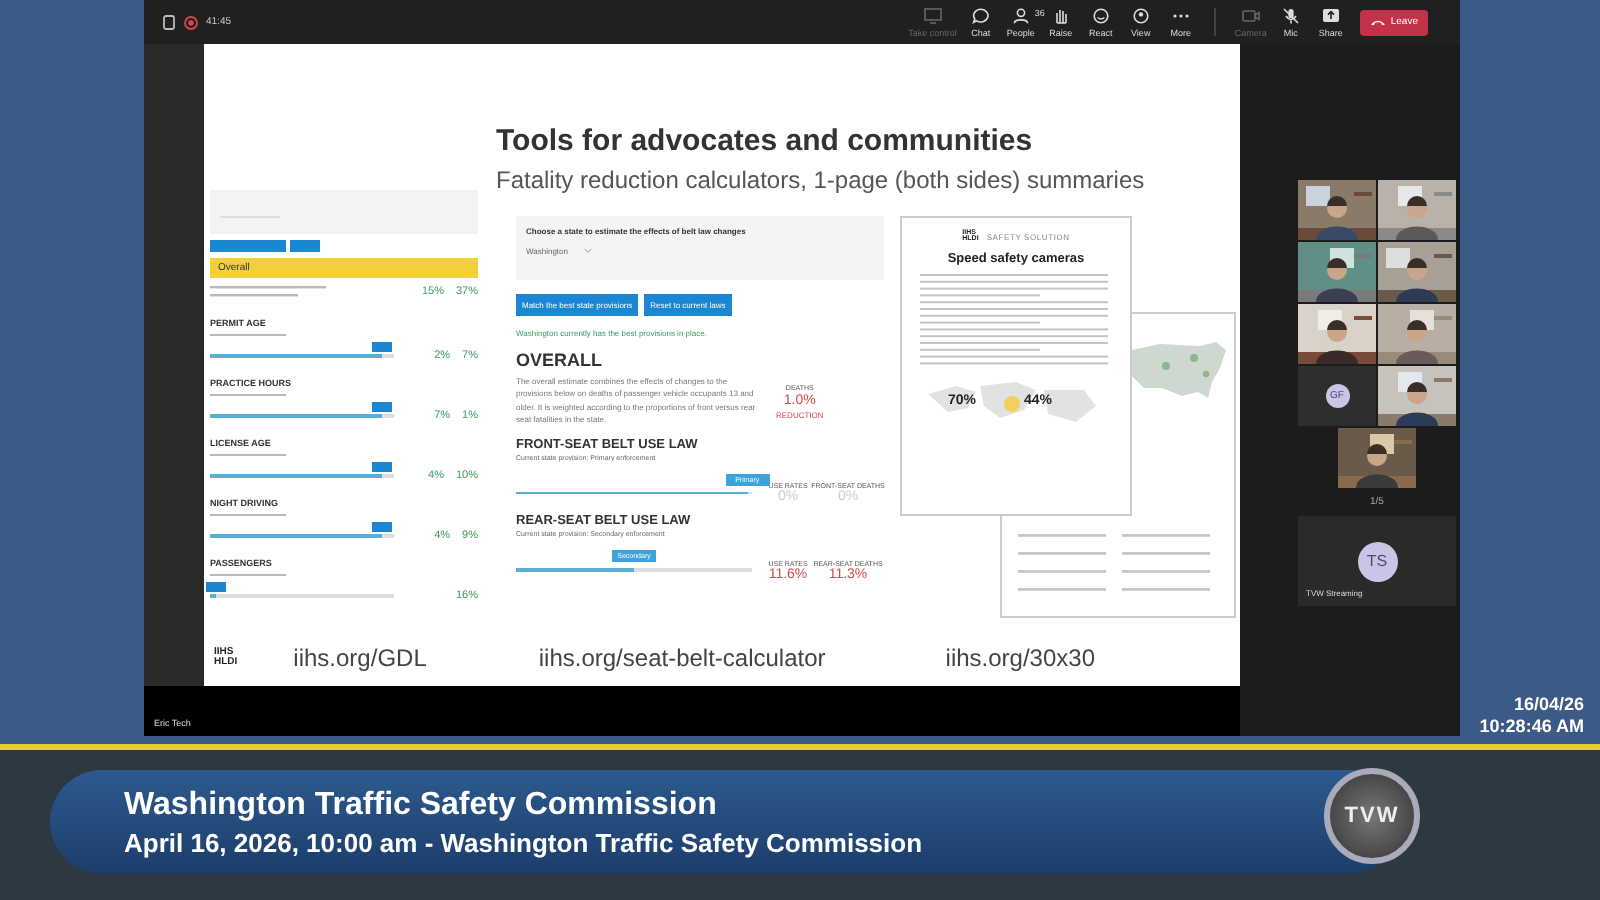  Describe the element at coordinates (1020, 657) in the screenshot. I see `url-text: iihs.org/30x30` at that location.